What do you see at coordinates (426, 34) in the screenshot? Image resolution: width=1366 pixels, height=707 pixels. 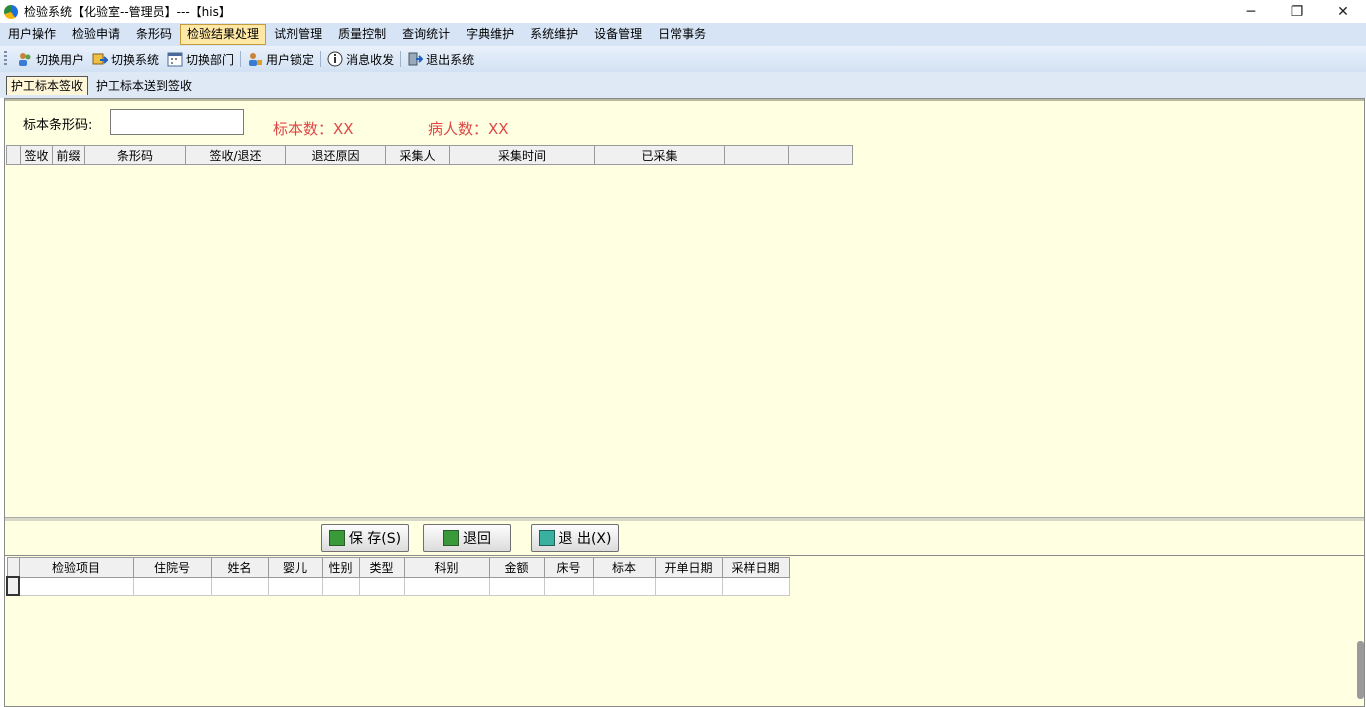 I see `menu-query-stats: 查询统计` at bounding box center [426, 34].